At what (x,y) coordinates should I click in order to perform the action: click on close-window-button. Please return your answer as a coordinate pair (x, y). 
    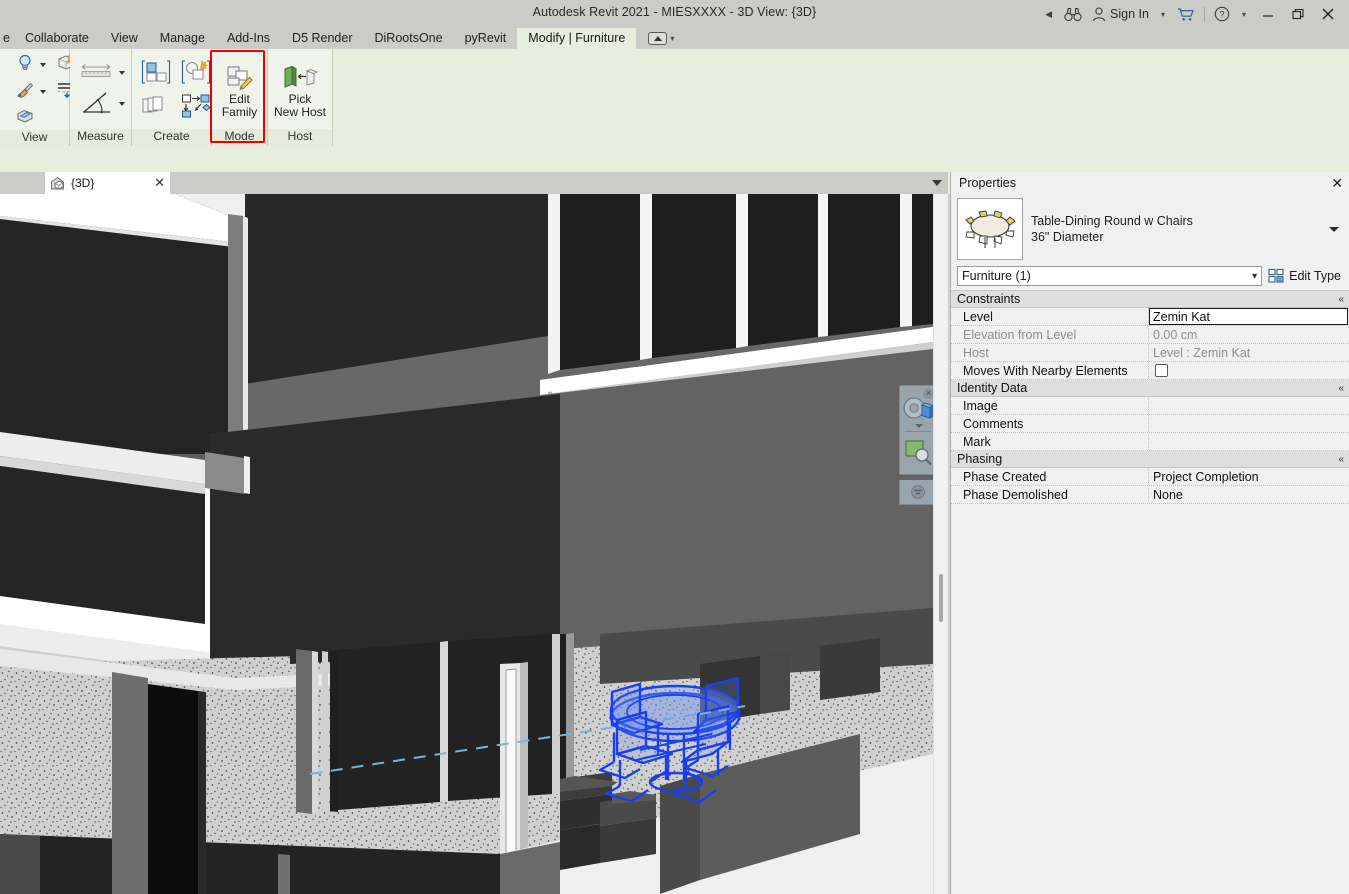
    Looking at the image, I should click on (1328, 14).